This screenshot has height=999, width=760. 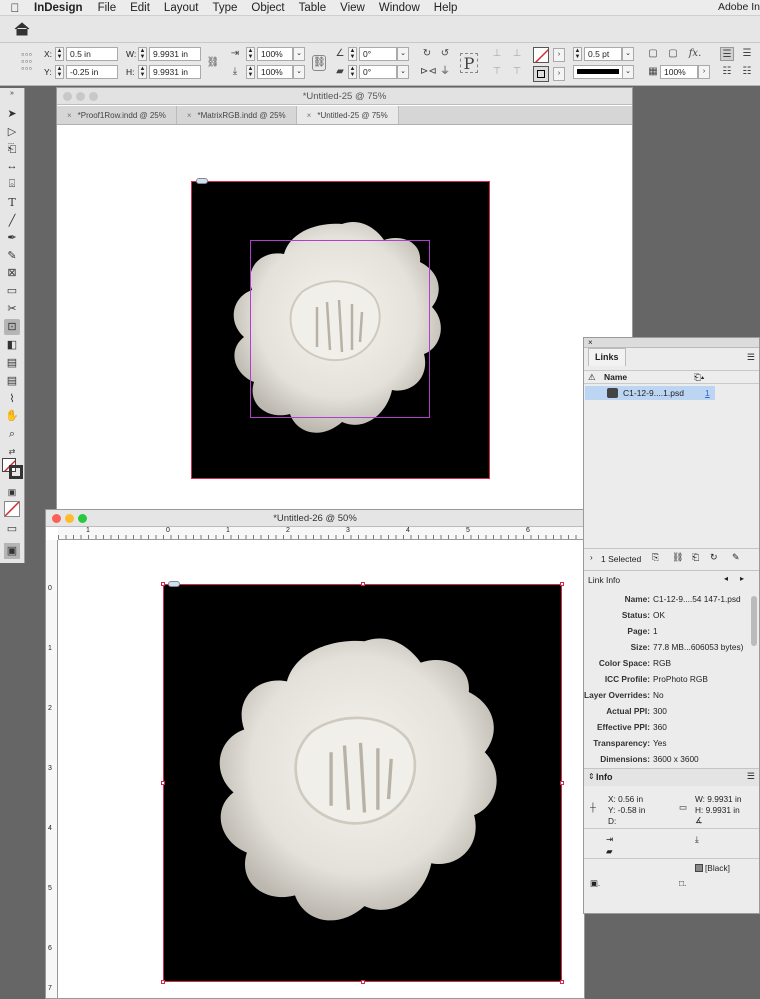 I want to click on edit-original-icon: ✎, so click(x=736, y=557).